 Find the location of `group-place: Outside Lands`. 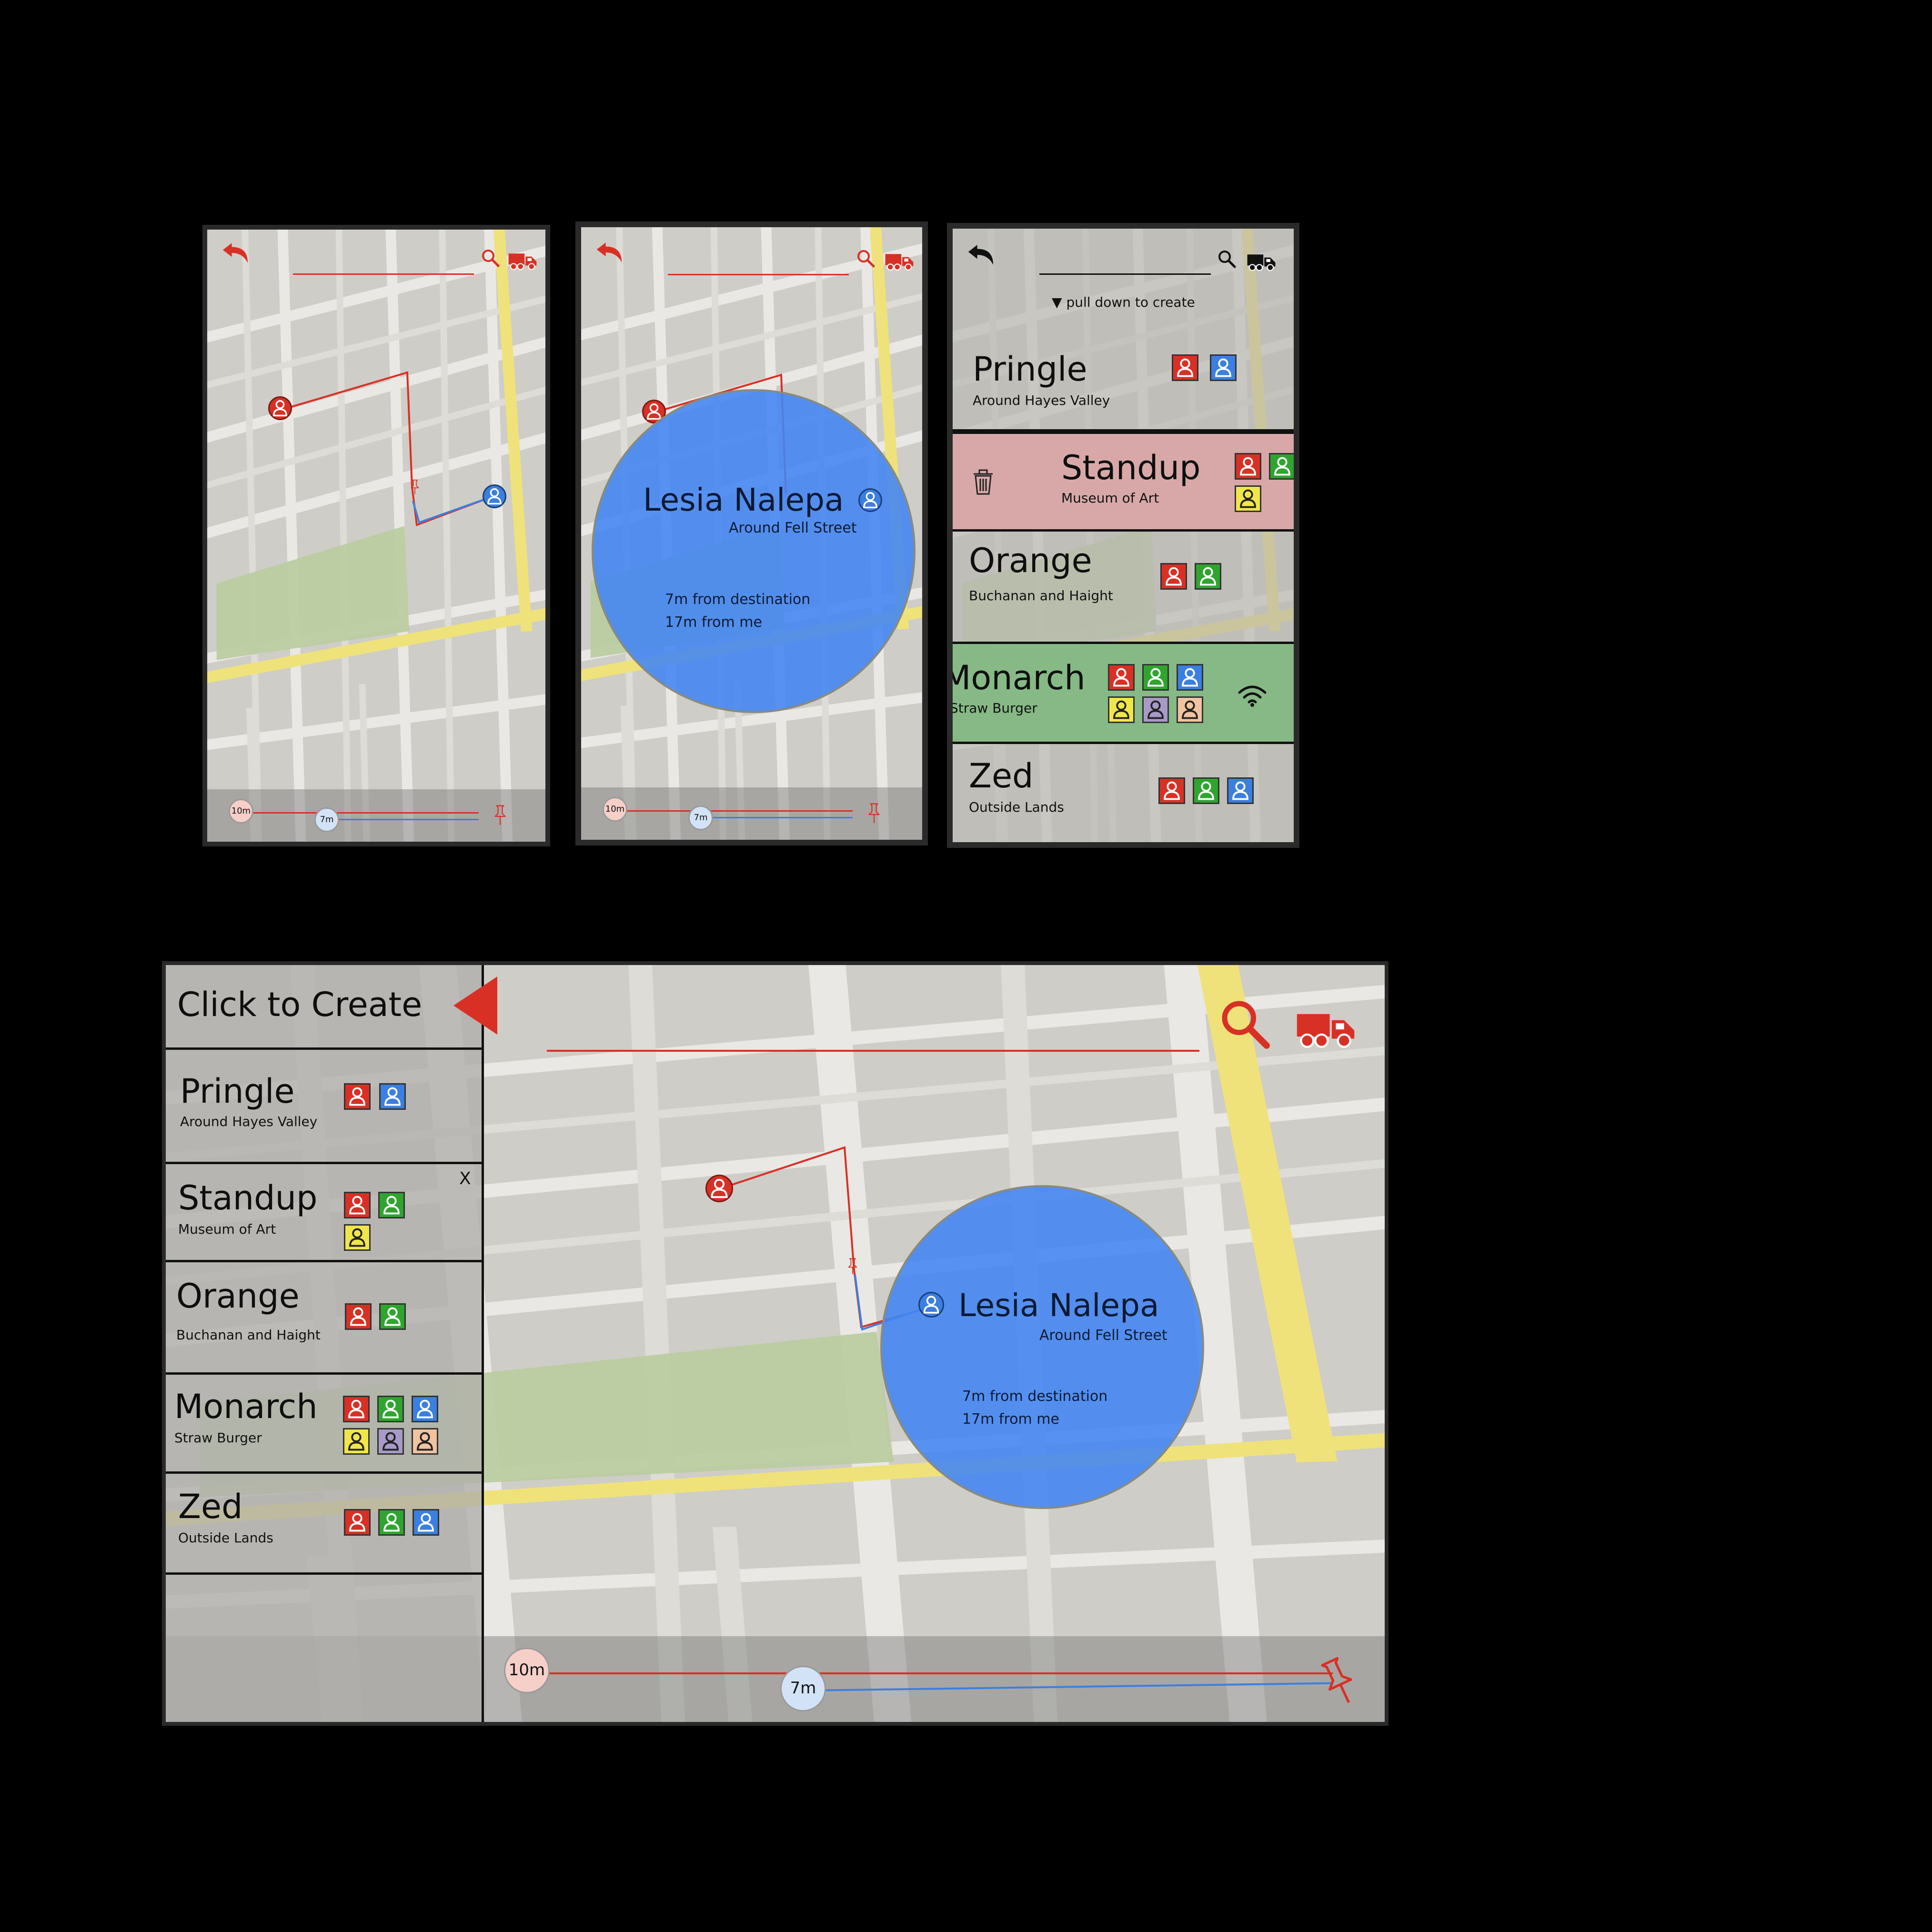

group-place: Outside Lands is located at coordinates (1016, 807).